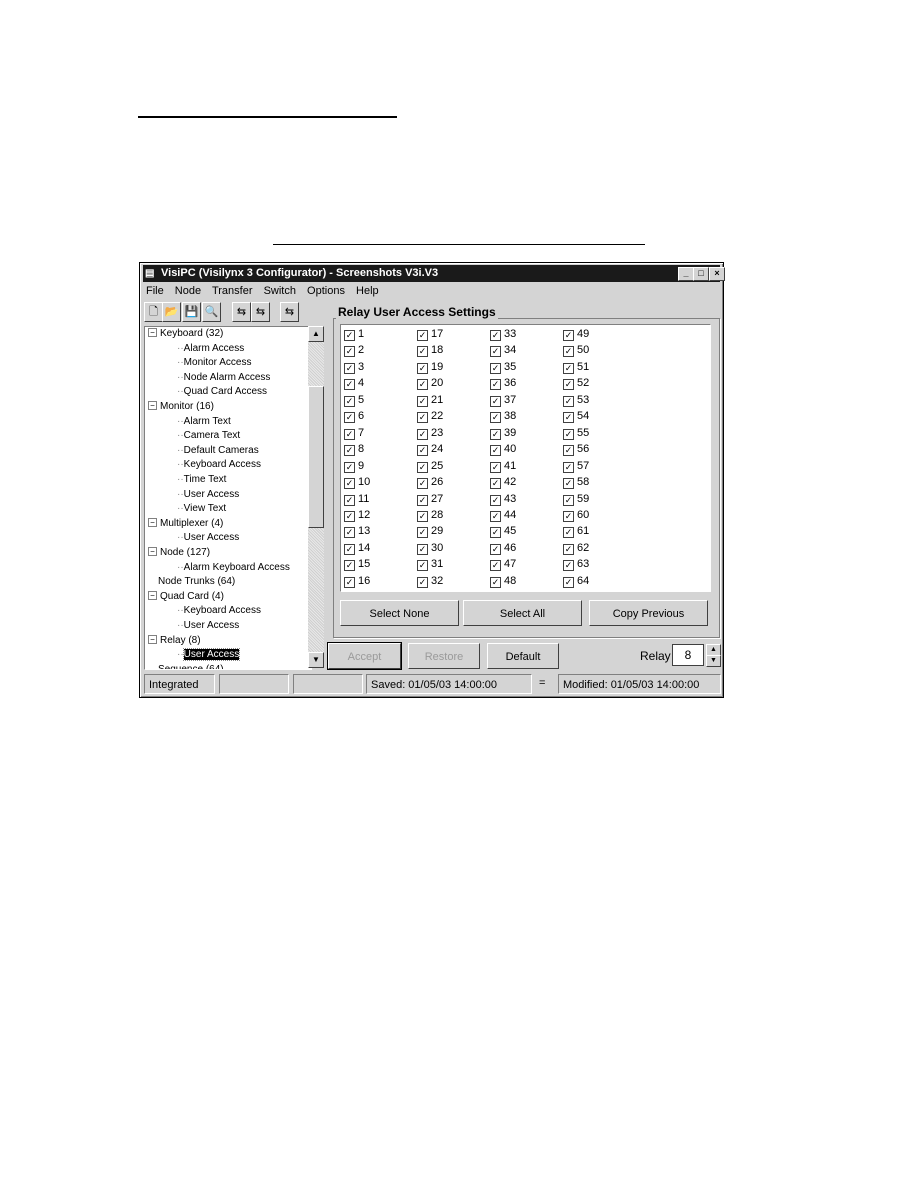 The width and height of the screenshot is (918, 1188). What do you see at coordinates (354, 450) in the screenshot?
I see `user-checkbox: ✓ 8` at bounding box center [354, 450].